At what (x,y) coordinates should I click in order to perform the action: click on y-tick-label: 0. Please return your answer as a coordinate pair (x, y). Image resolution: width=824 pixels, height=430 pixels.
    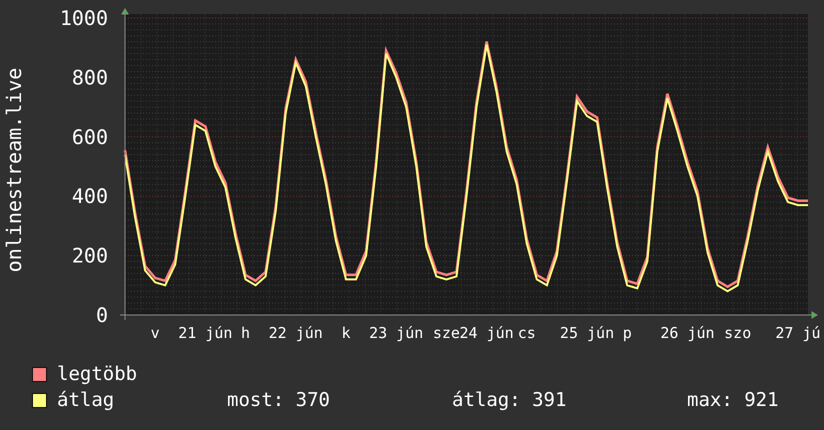
    Looking at the image, I should click on (102, 315).